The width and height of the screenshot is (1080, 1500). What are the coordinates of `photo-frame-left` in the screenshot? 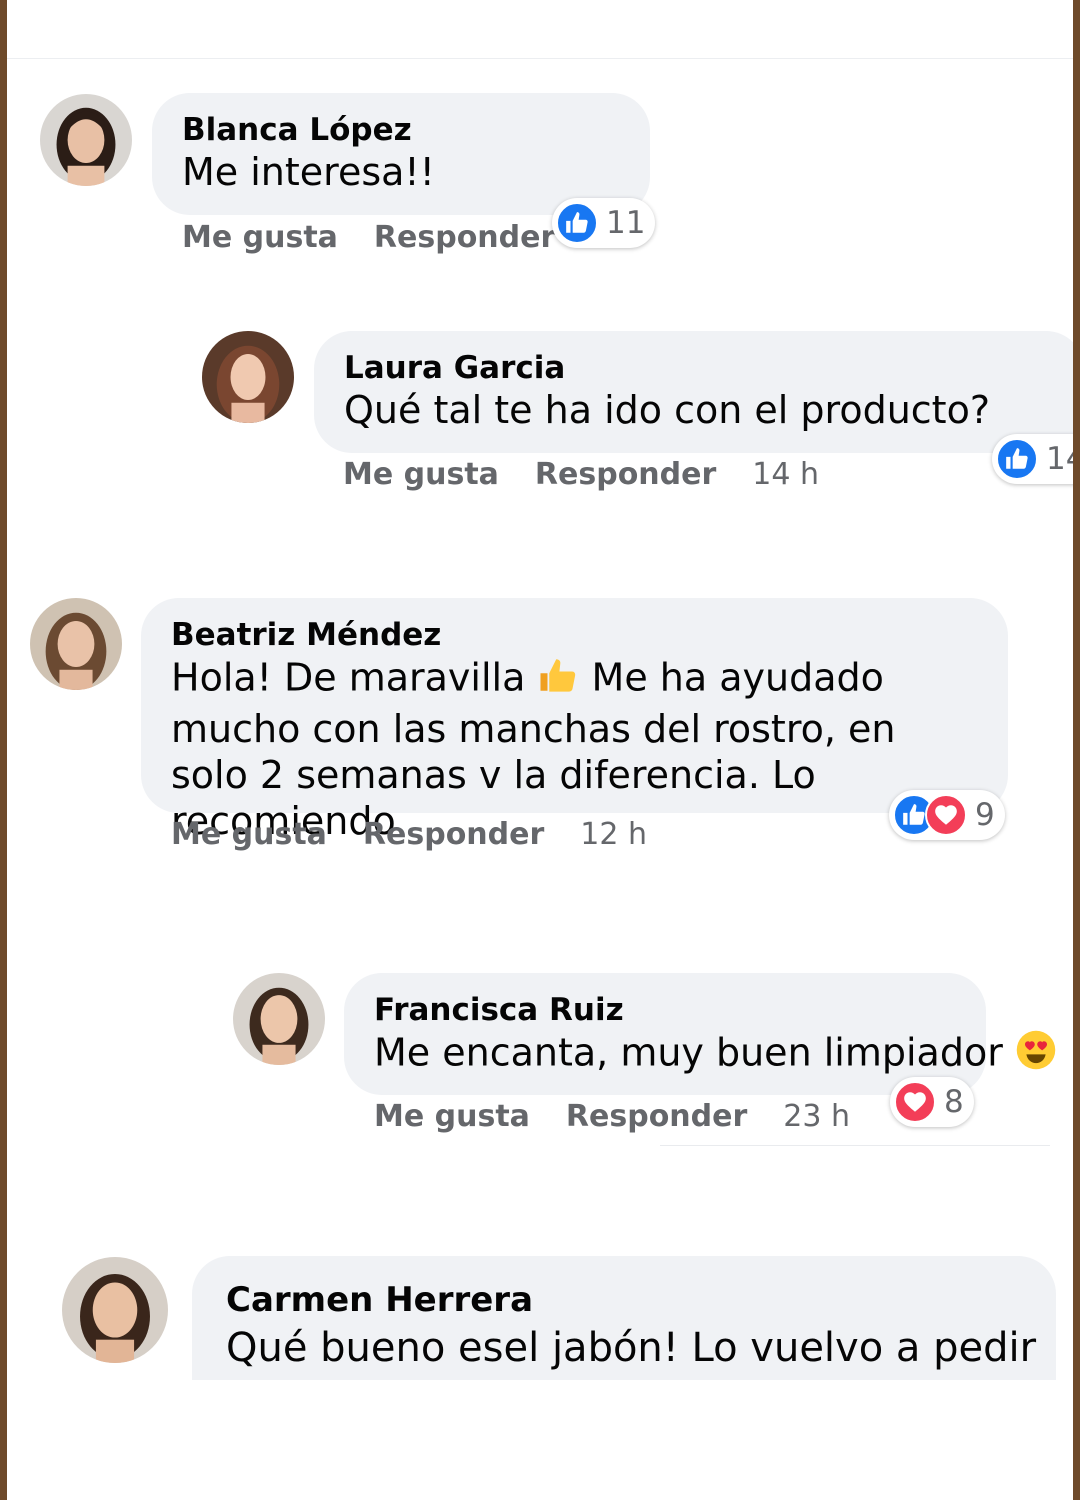 It's located at (3, 750).